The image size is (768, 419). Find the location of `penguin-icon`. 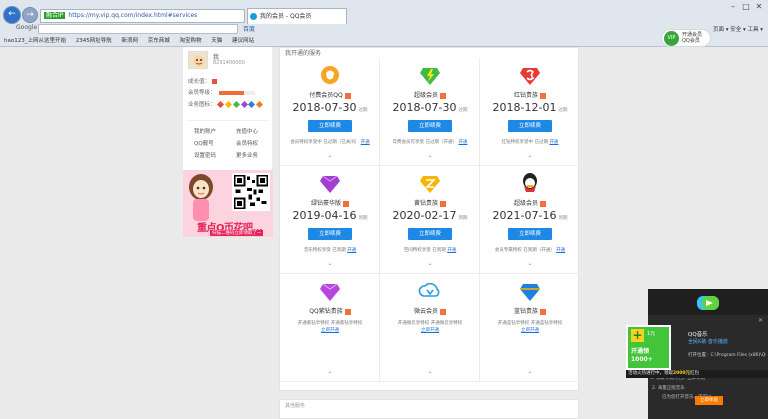

penguin-icon is located at coordinates (530, 183).